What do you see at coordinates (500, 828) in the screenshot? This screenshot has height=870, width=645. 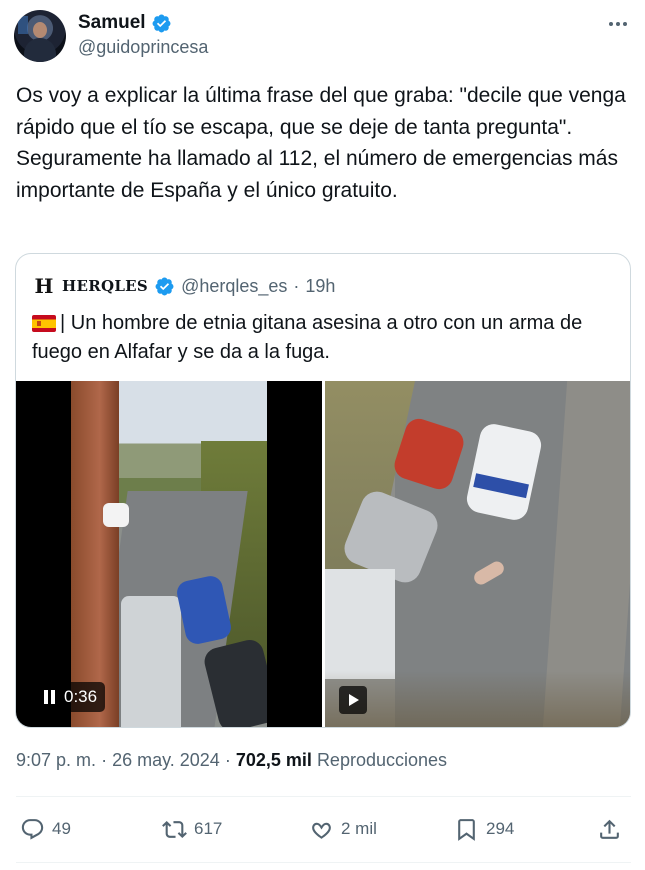 I see `bookmark-count: 294` at bounding box center [500, 828].